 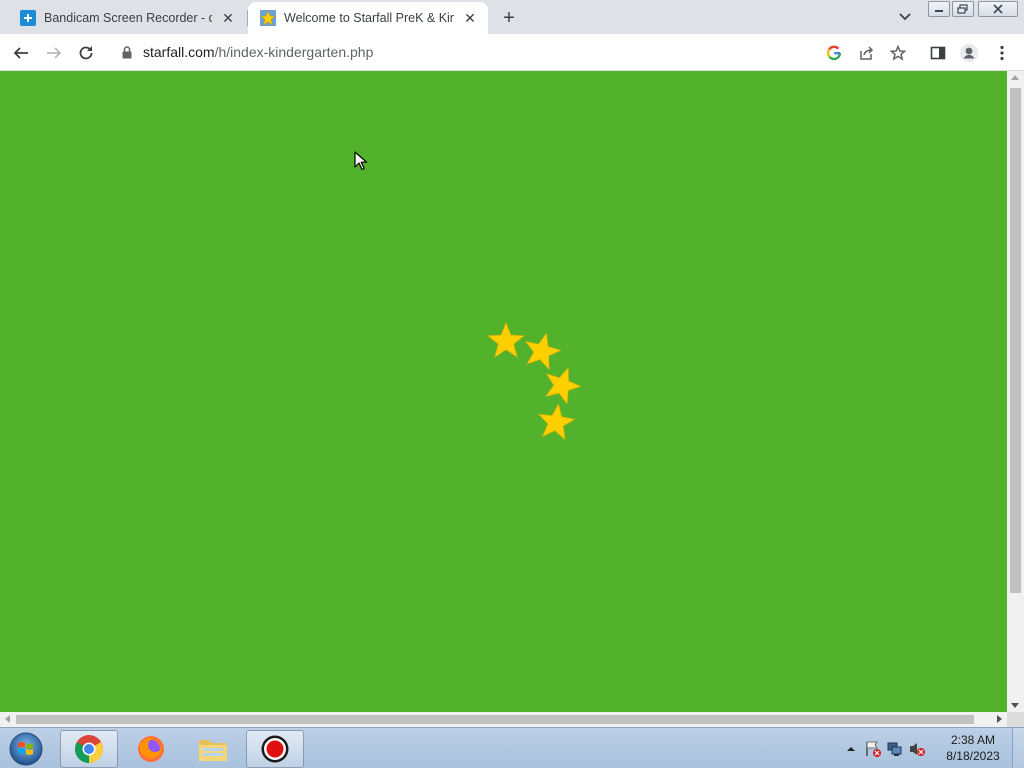 What do you see at coordinates (179, 52) in the screenshot?
I see `url-host: starfall.com` at bounding box center [179, 52].